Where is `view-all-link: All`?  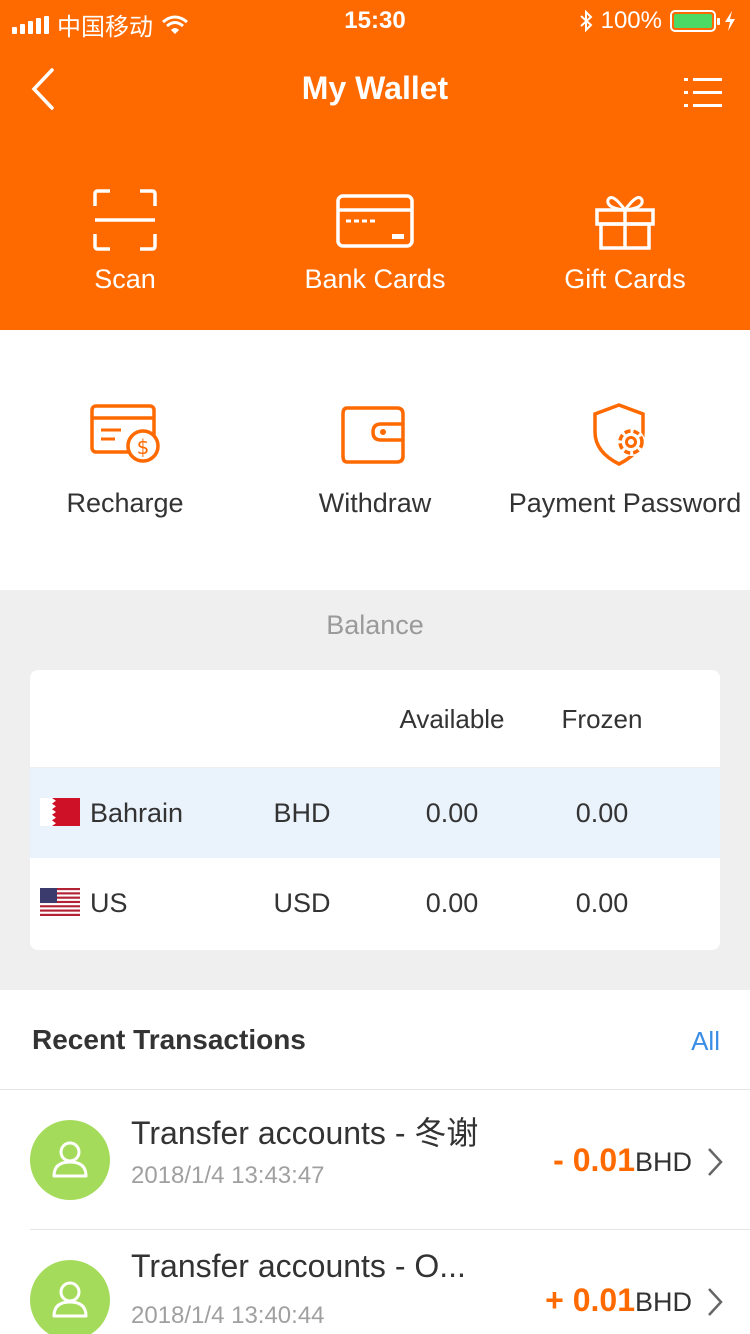
view-all-link: All is located at coordinates (705, 1041).